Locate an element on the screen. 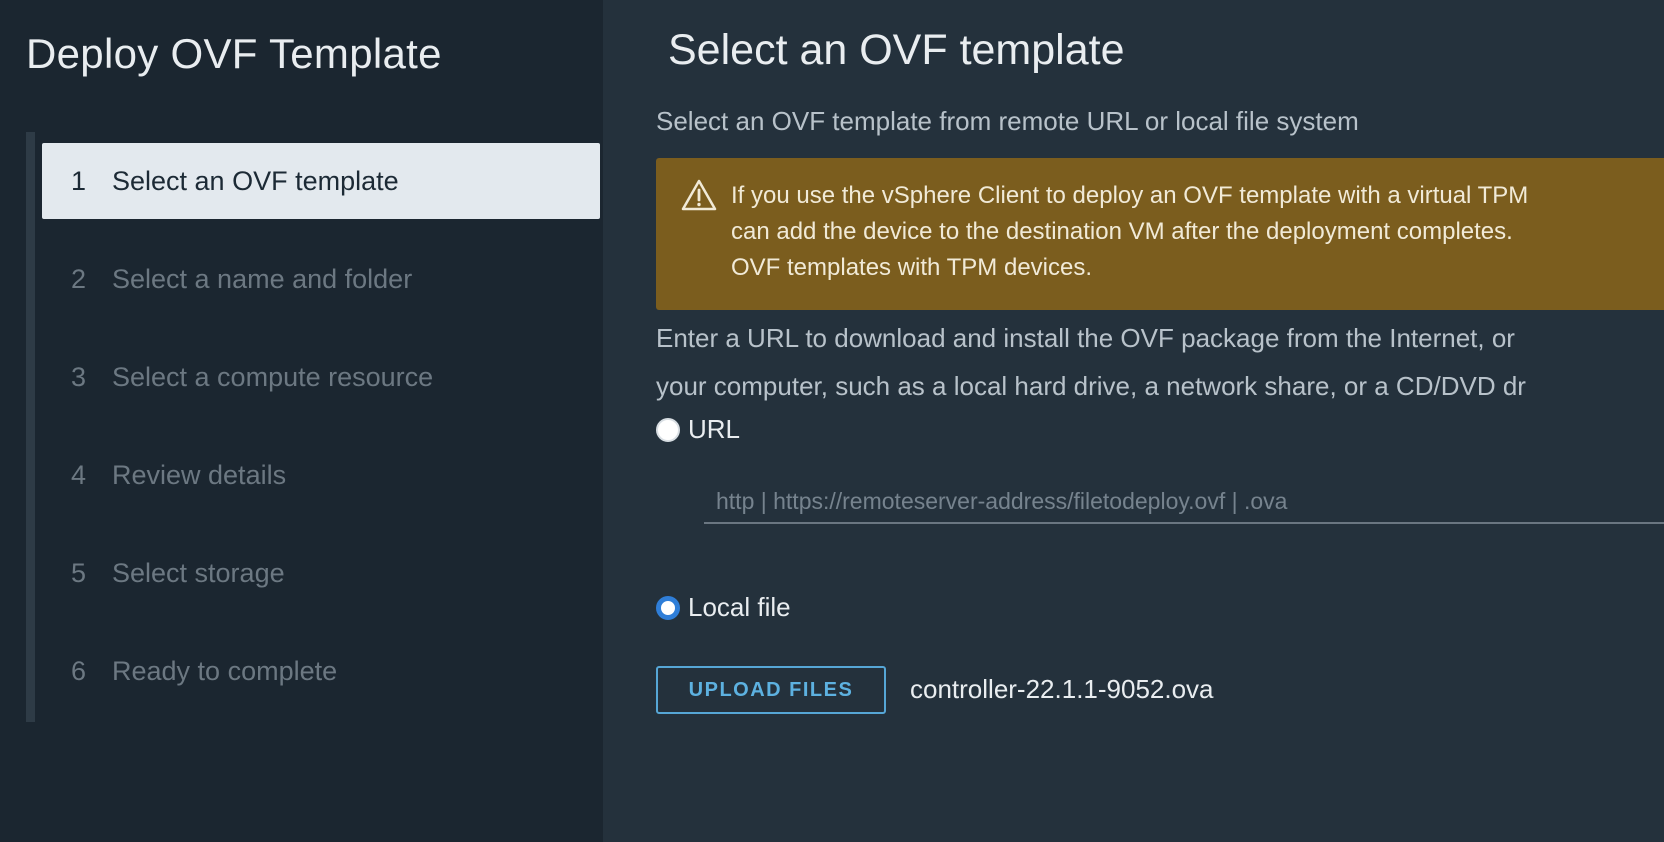 The width and height of the screenshot is (1664, 842). local-file-radio-label: Local file is located at coordinates (739, 607).